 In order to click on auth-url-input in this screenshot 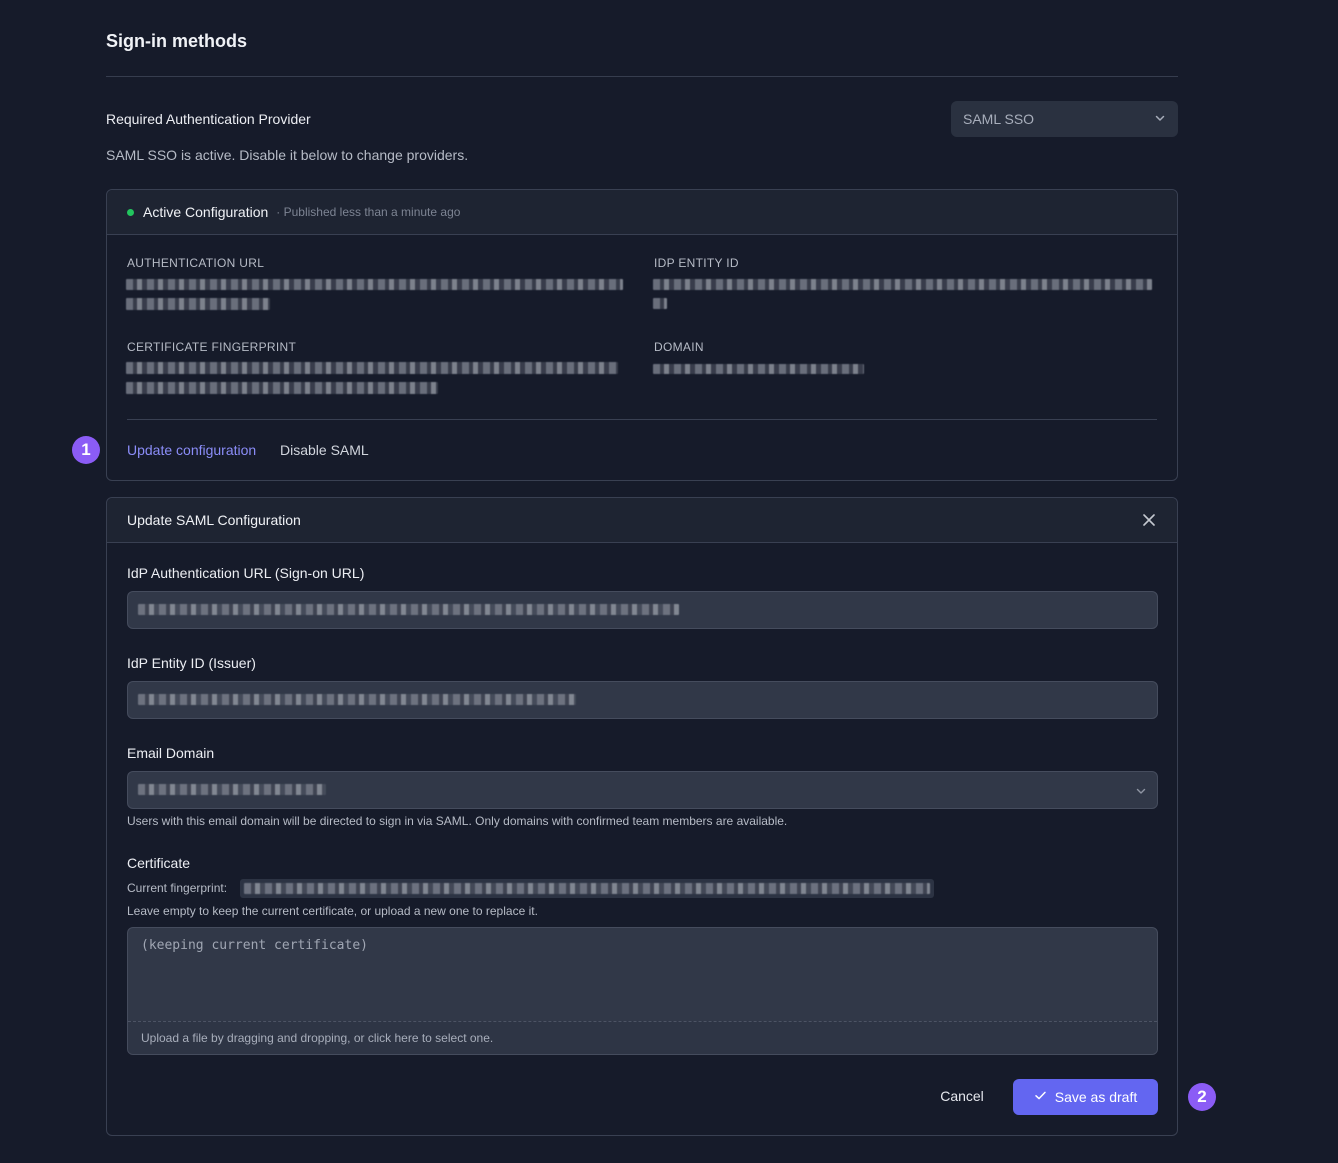, I will do `click(642, 610)`.